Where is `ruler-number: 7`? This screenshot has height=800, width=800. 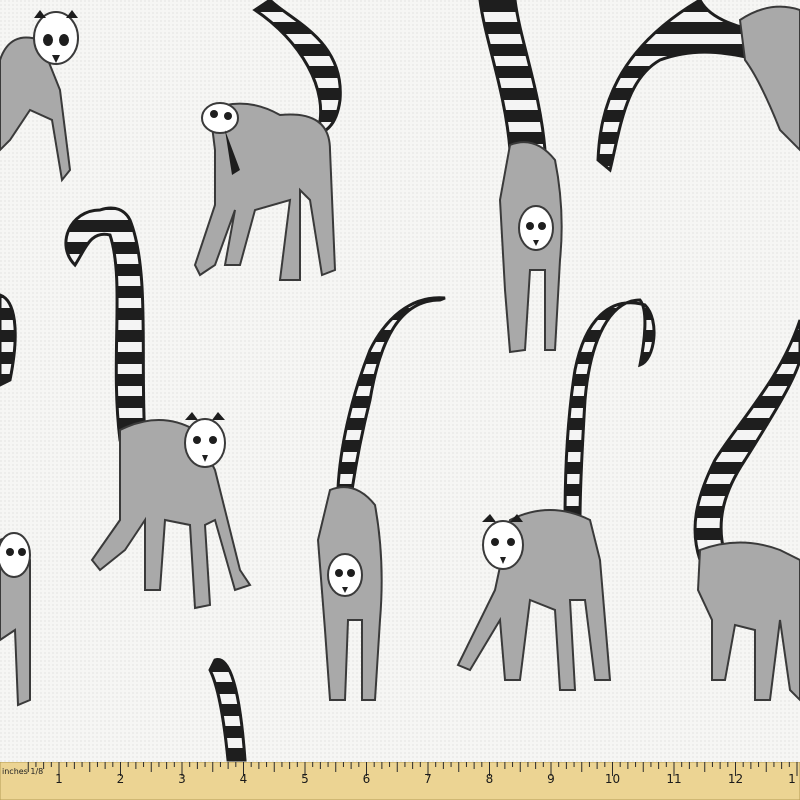 ruler-number: 7 is located at coordinates (428, 779).